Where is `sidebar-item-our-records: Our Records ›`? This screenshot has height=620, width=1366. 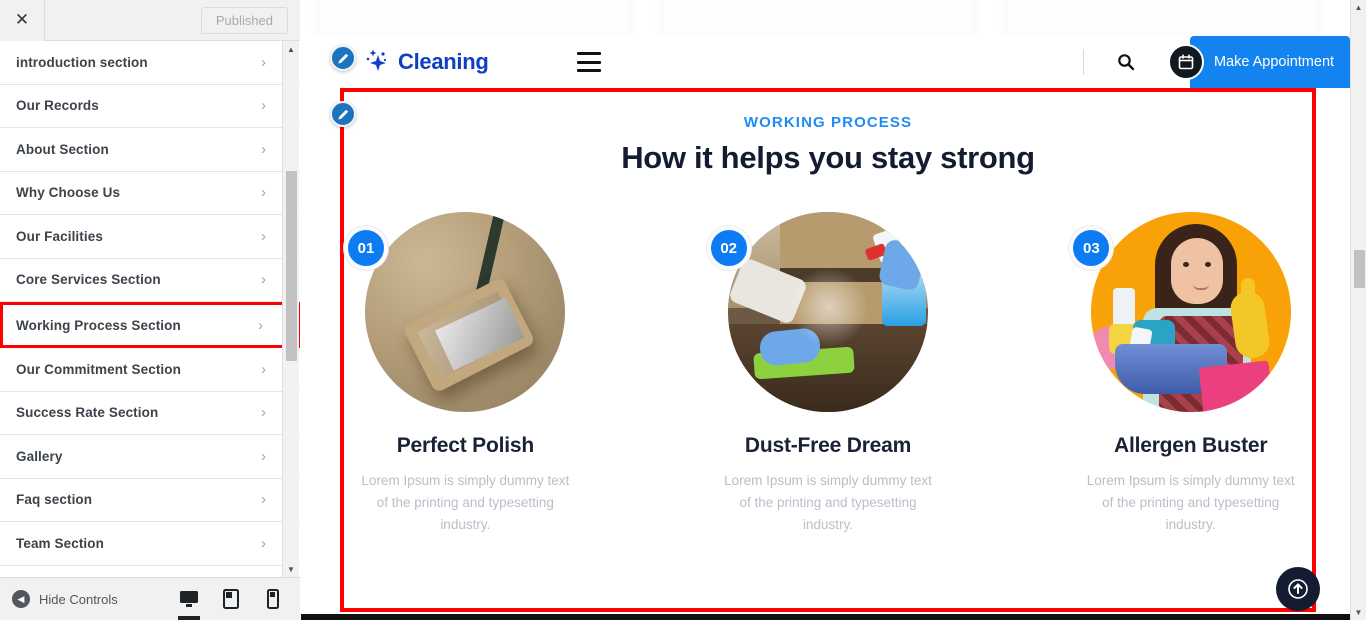
sidebar-item-our-records: Our Records › is located at coordinates (150, 106).